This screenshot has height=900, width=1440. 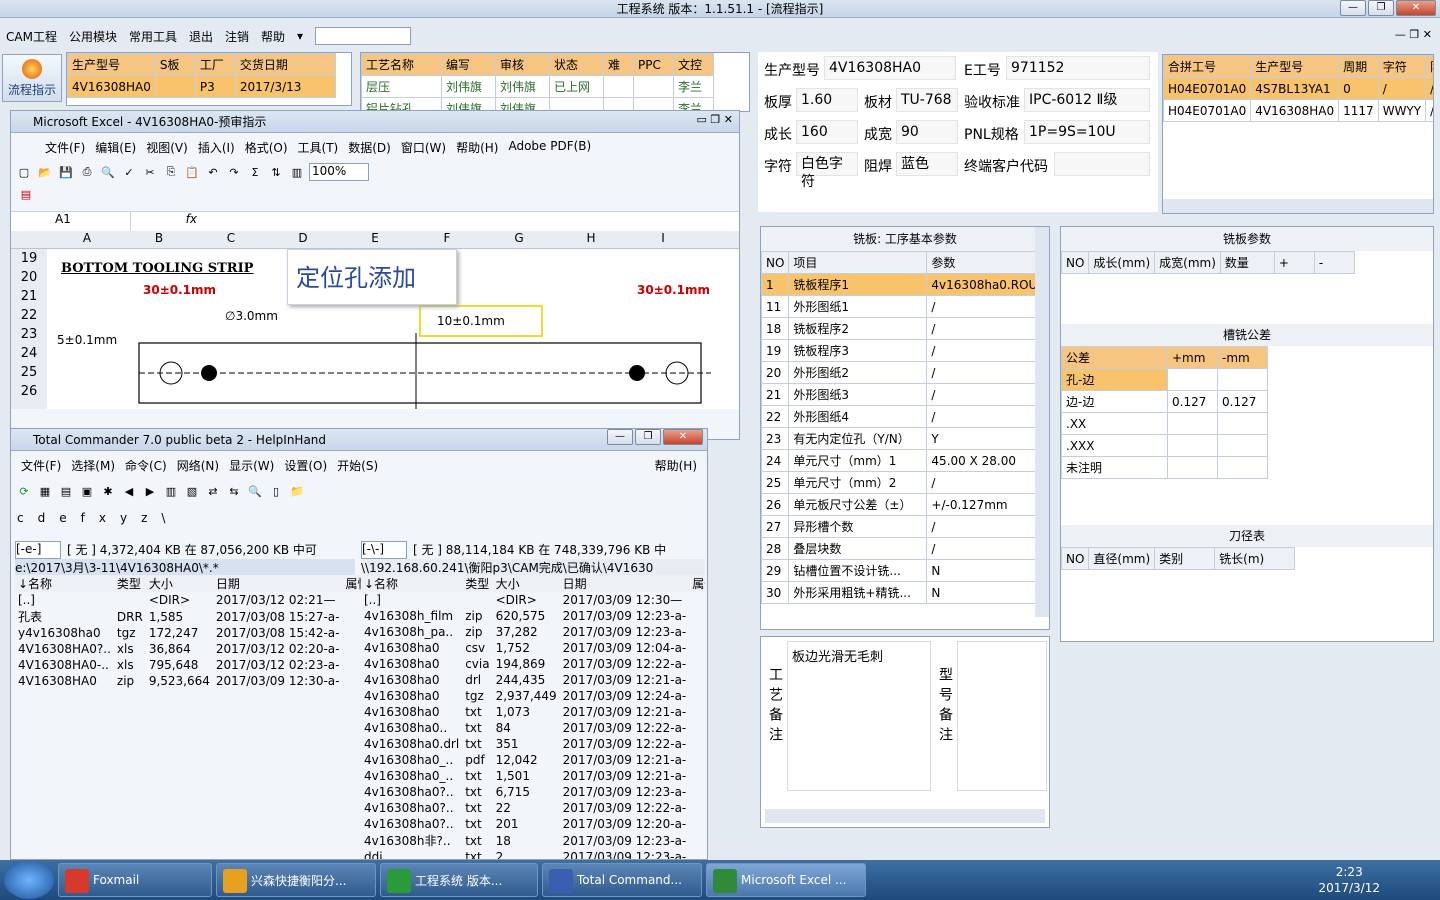 I want to click on excel-menu-view: 视图(V), so click(x=167, y=149).